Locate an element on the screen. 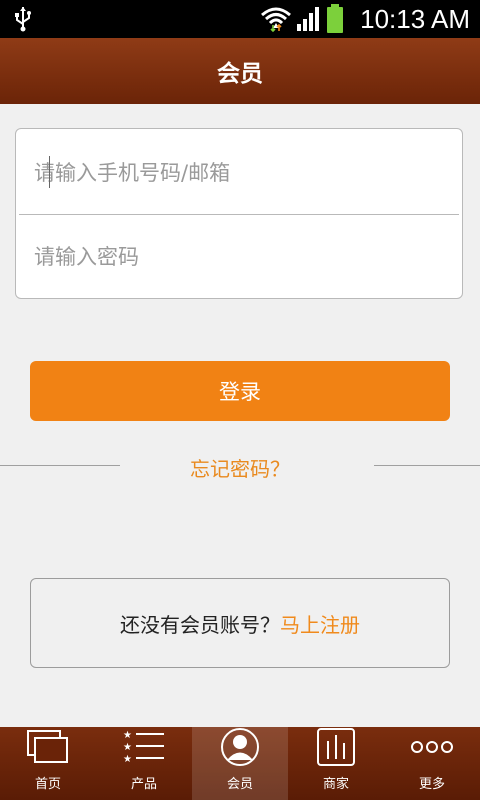 This screenshot has width=480, height=800. wifi-icon is located at coordinates (276, 20).